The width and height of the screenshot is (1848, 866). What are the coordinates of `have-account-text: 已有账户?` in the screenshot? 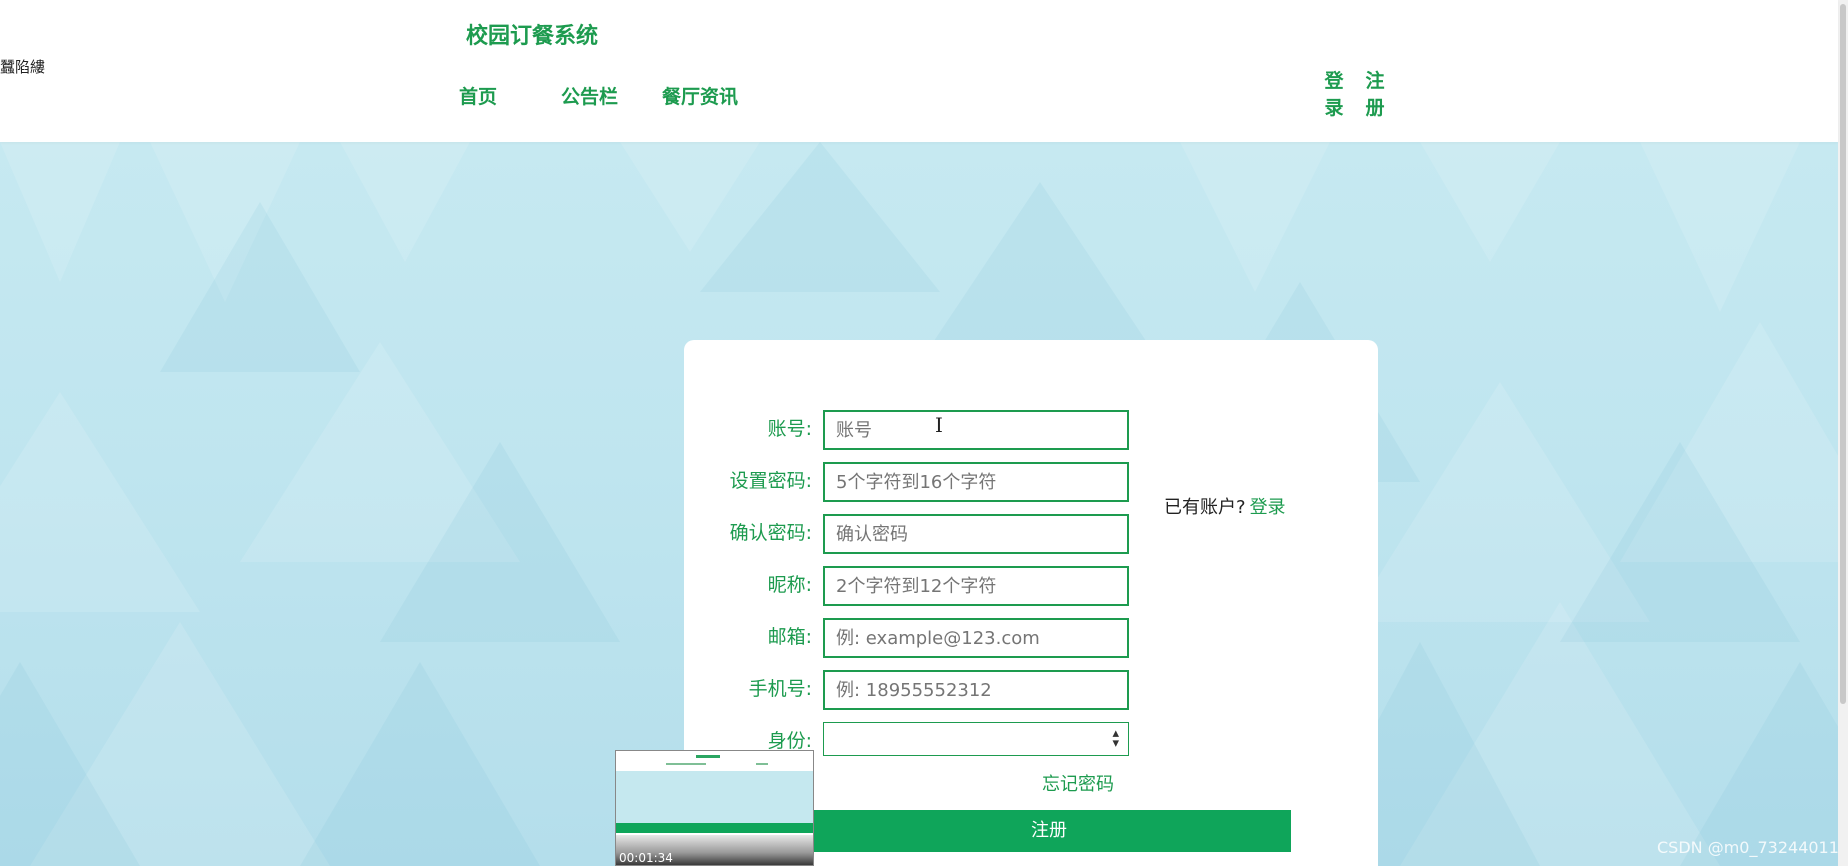 It's located at (1205, 507).